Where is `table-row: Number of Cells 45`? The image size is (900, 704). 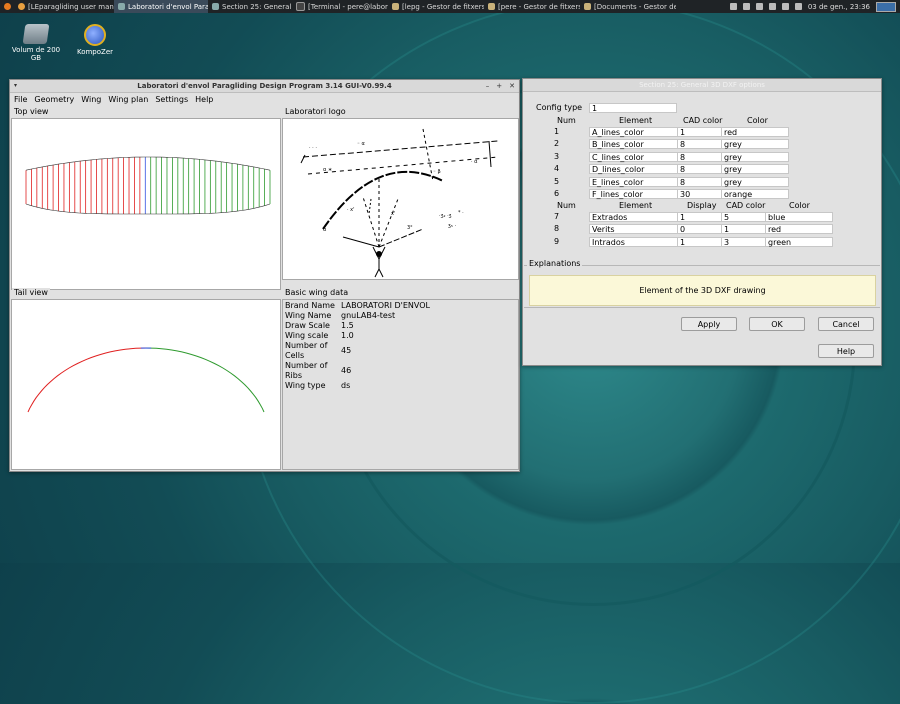 table-row: Number of Cells 45 is located at coordinates (357, 351).